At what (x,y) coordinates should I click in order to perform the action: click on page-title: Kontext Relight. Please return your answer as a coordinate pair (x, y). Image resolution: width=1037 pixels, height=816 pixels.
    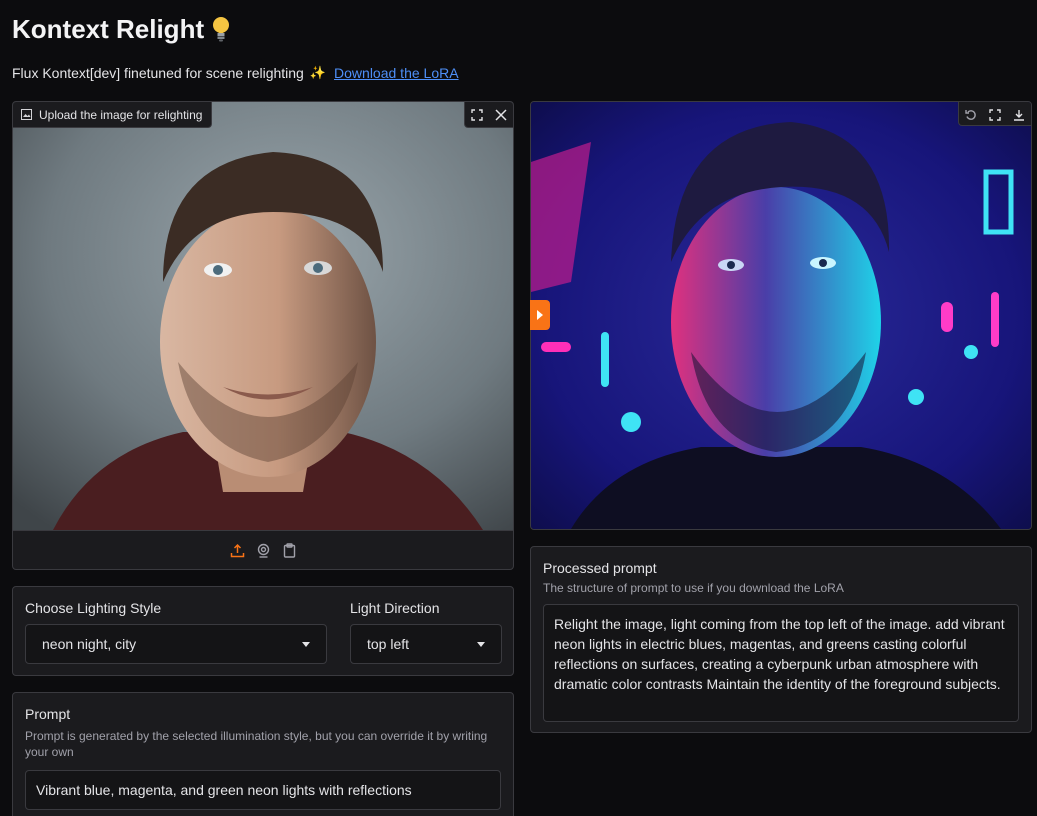
    Looking at the image, I should click on (121, 29).